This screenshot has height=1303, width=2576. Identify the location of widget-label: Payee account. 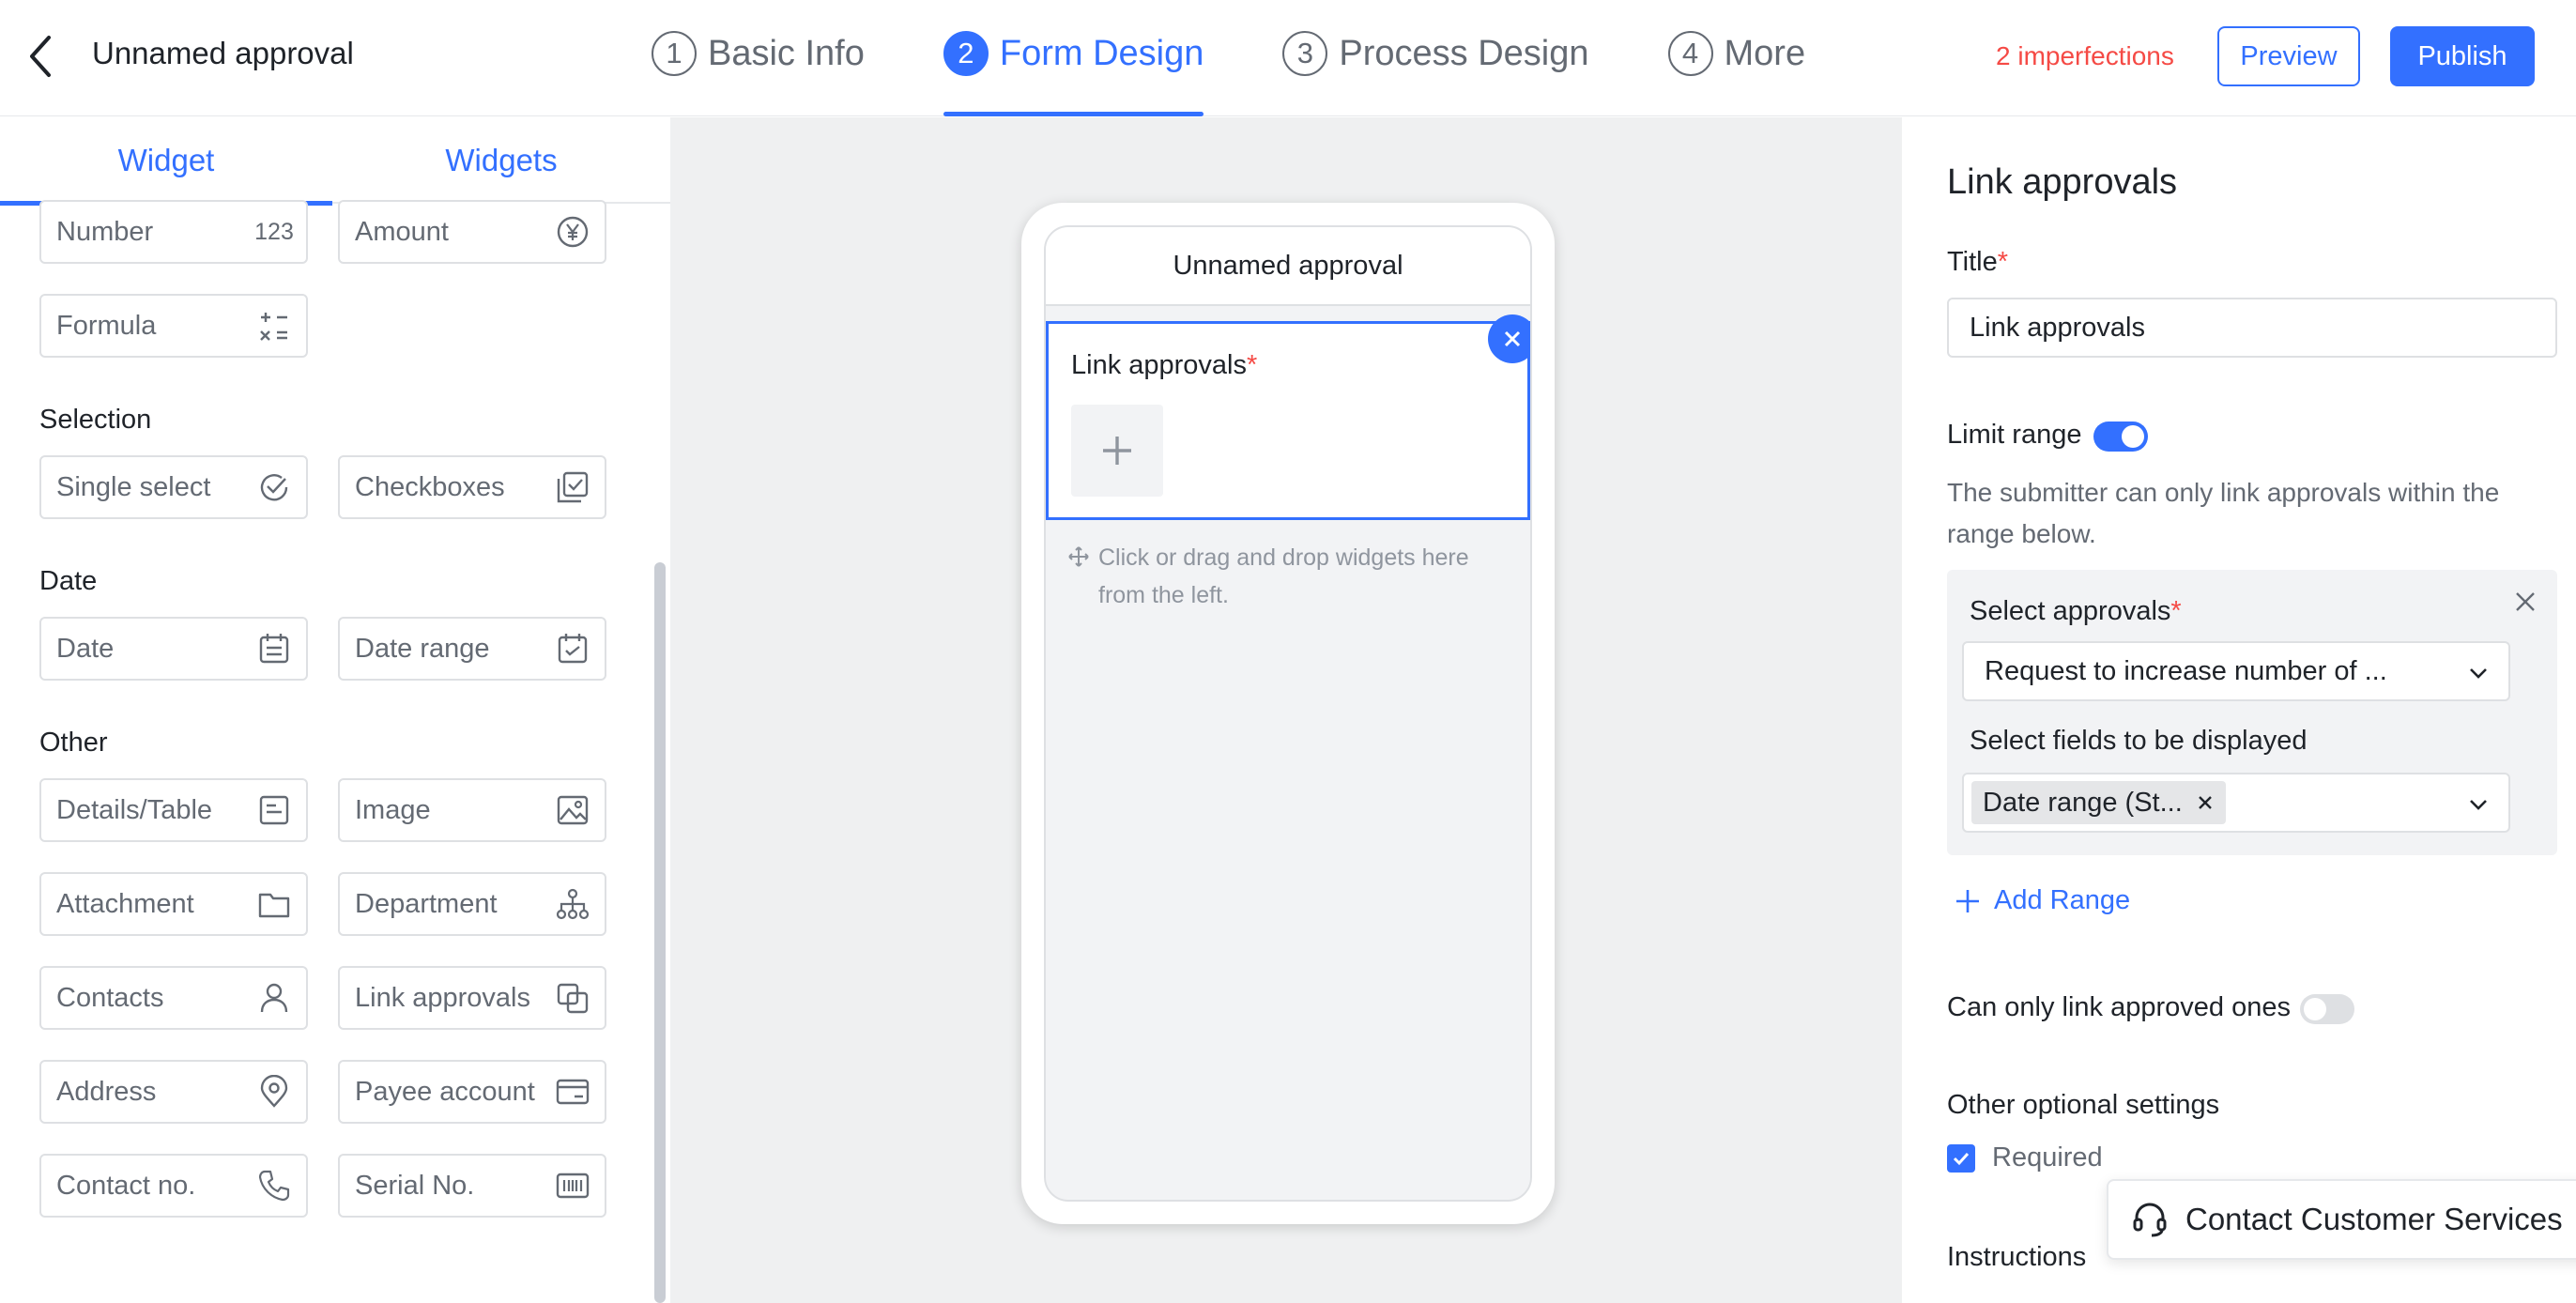
(445, 1091).